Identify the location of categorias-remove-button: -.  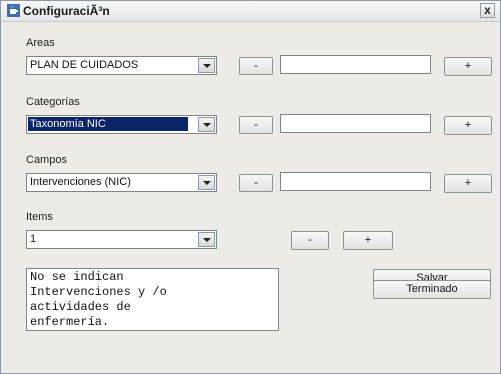
(256, 125).